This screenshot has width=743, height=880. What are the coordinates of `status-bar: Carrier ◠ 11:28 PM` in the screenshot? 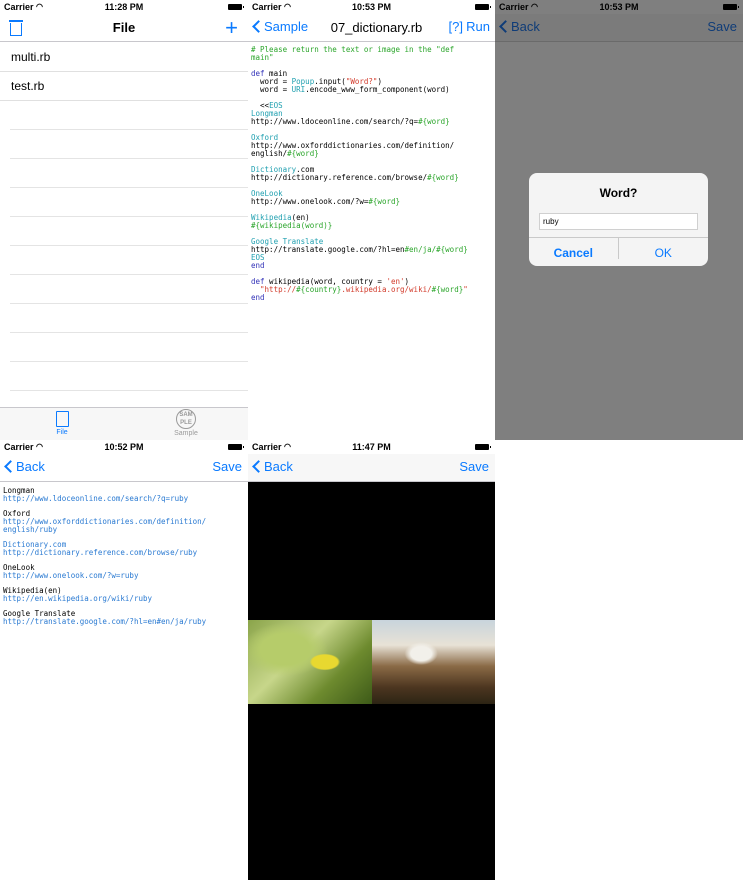 It's located at (124, 7).